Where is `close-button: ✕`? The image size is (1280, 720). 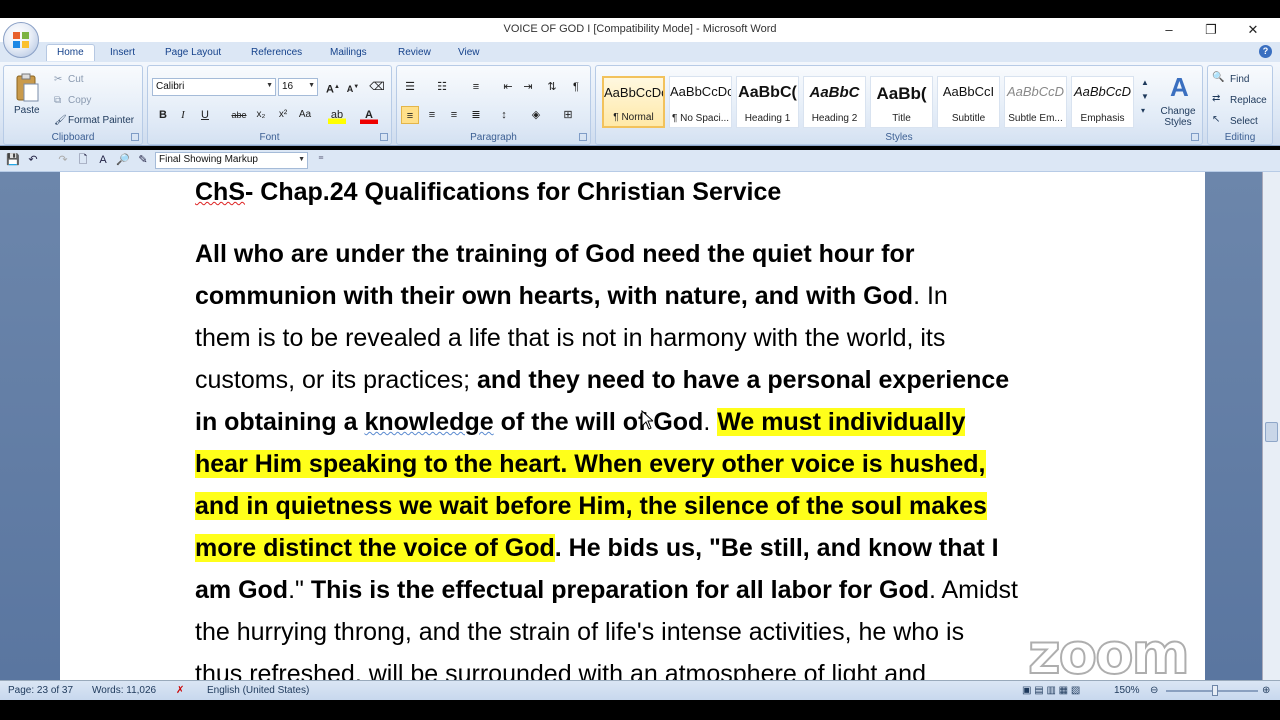 close-button: ✕ is located at coordinates (1253, 30).